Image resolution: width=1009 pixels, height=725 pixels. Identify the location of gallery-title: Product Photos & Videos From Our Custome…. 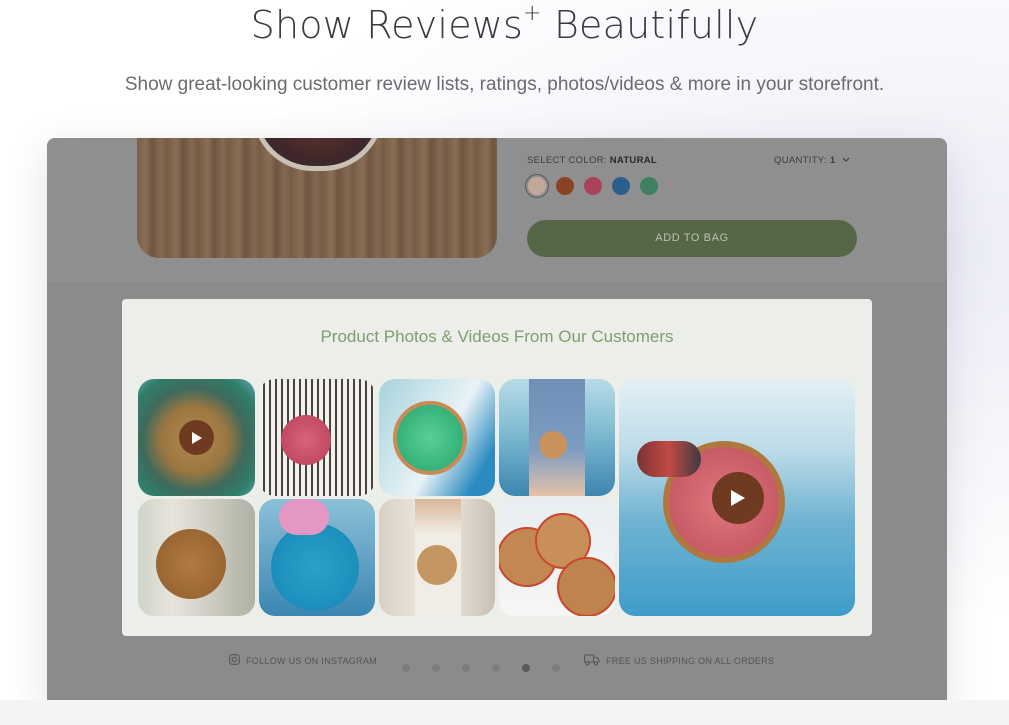
(497, 336).